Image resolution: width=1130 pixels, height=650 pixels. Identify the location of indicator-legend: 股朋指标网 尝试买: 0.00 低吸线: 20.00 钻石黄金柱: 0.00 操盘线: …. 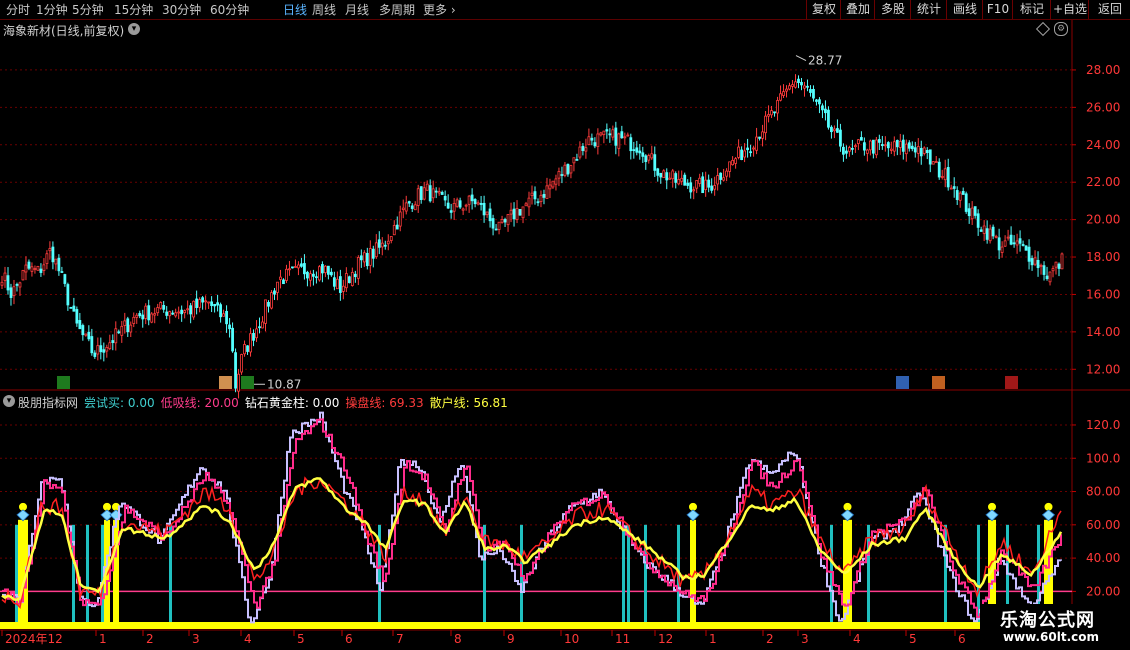
(266, 402).